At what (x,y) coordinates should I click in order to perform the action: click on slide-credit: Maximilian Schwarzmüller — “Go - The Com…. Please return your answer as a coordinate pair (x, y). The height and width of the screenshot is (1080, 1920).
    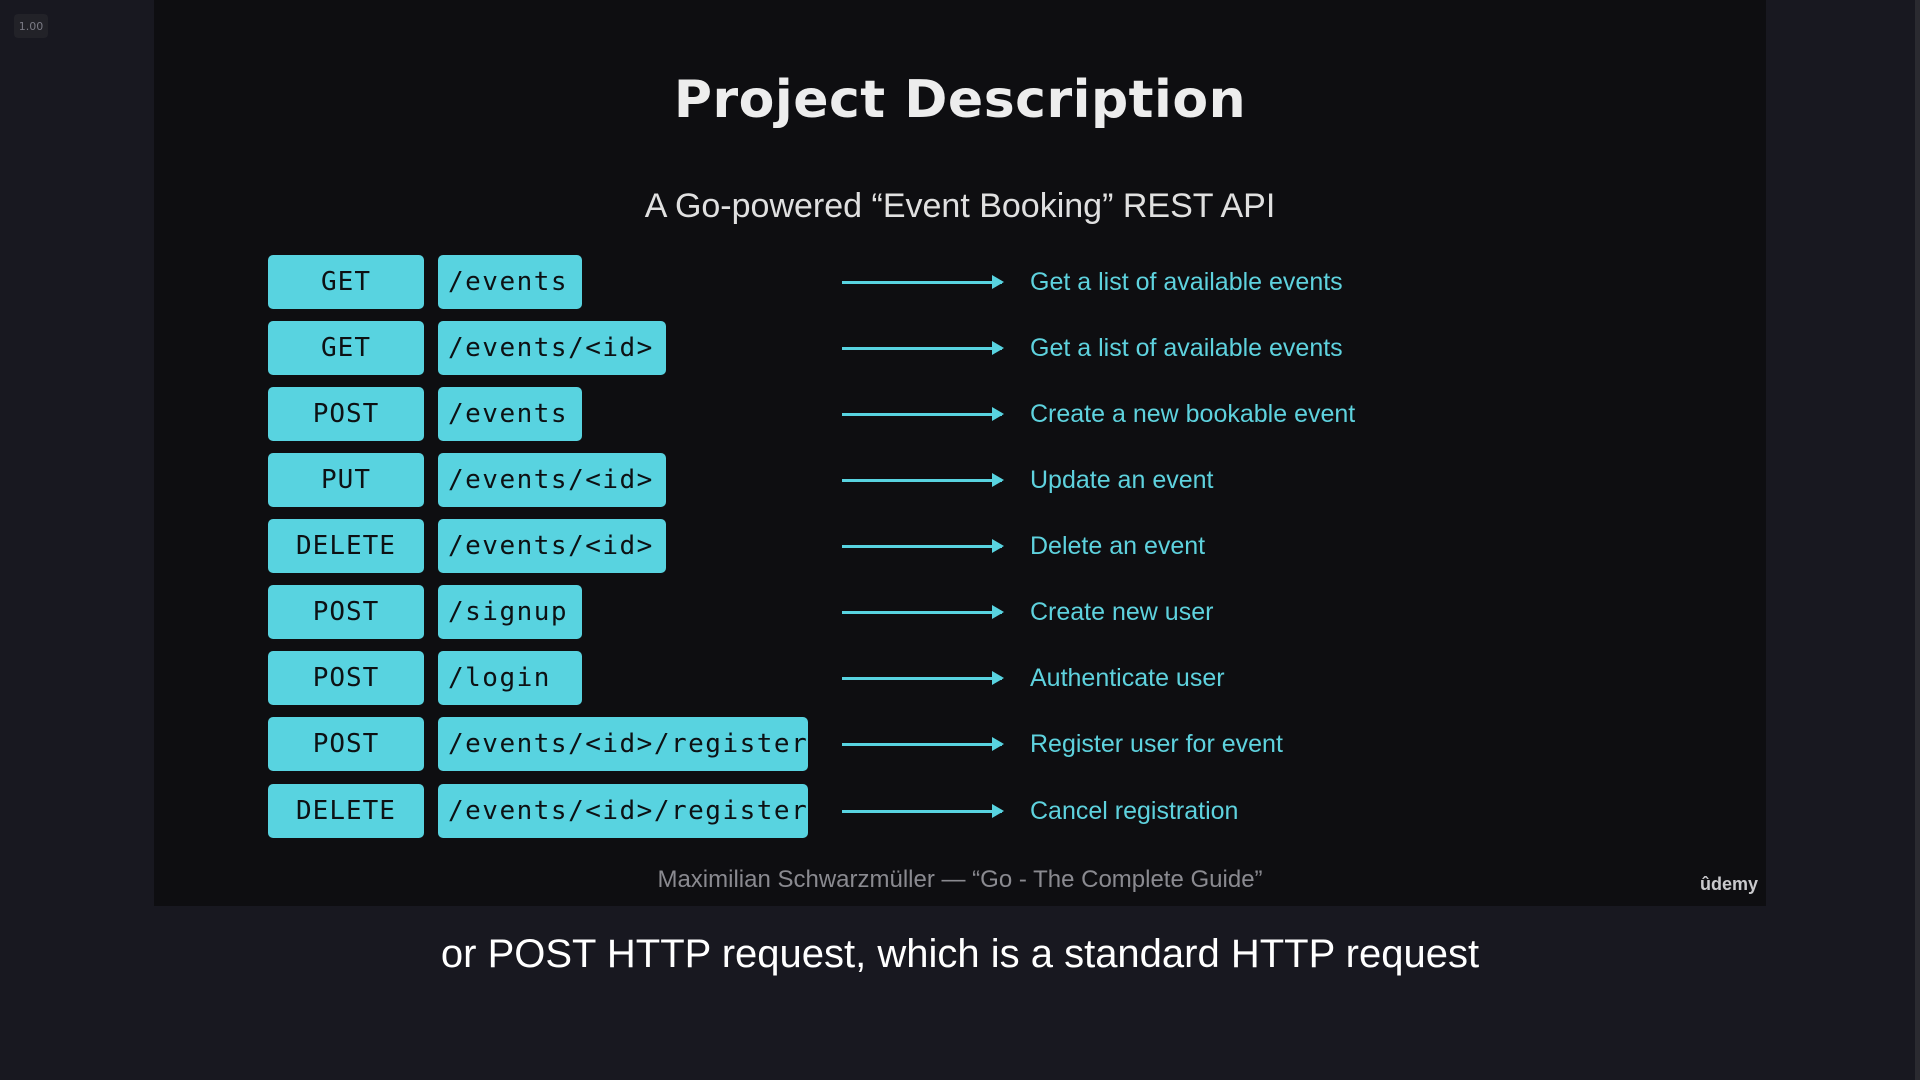
    Looking at the image, I should click on (960, 879).